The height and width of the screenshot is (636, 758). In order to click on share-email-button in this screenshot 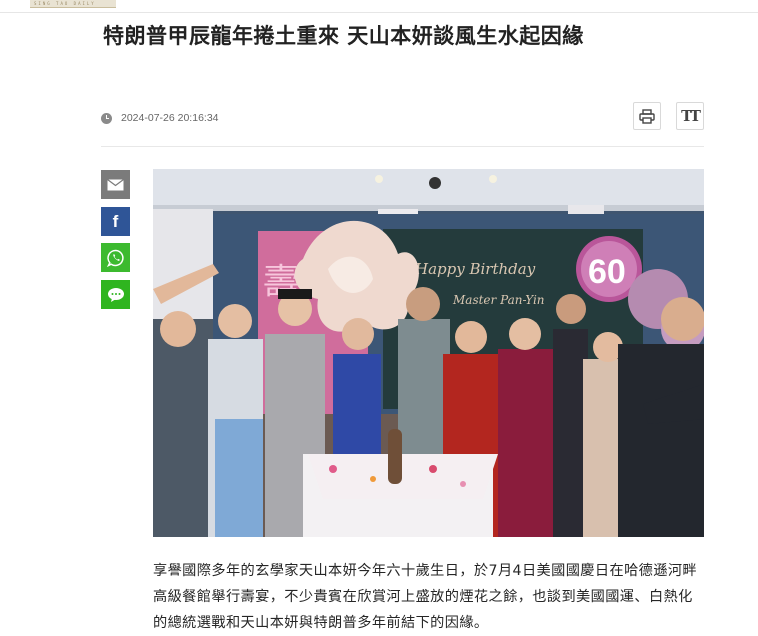, I will do `click(115, 184)`.